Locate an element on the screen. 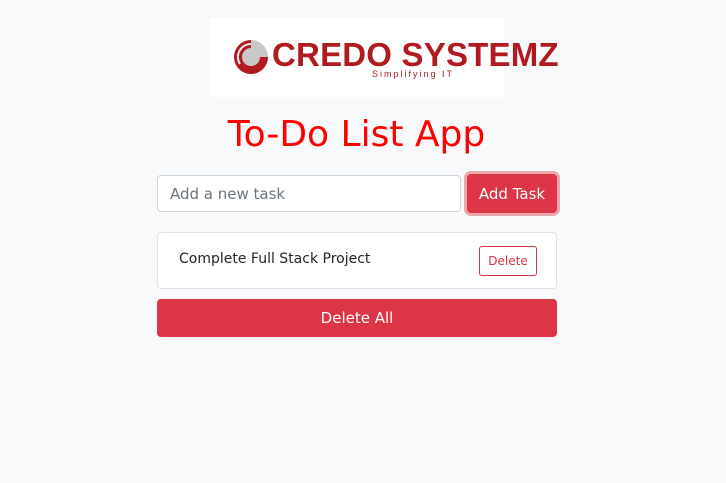 The image size is (726, 483). new-task-input is located at coordinates (309, 193).